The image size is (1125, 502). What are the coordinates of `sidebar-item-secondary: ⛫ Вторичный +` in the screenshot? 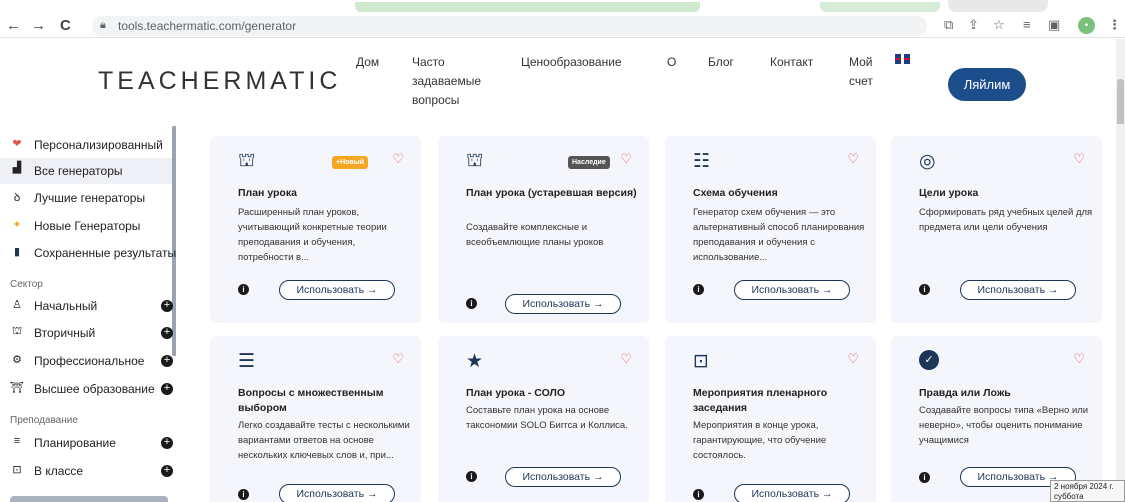 It's located at (93, 333).